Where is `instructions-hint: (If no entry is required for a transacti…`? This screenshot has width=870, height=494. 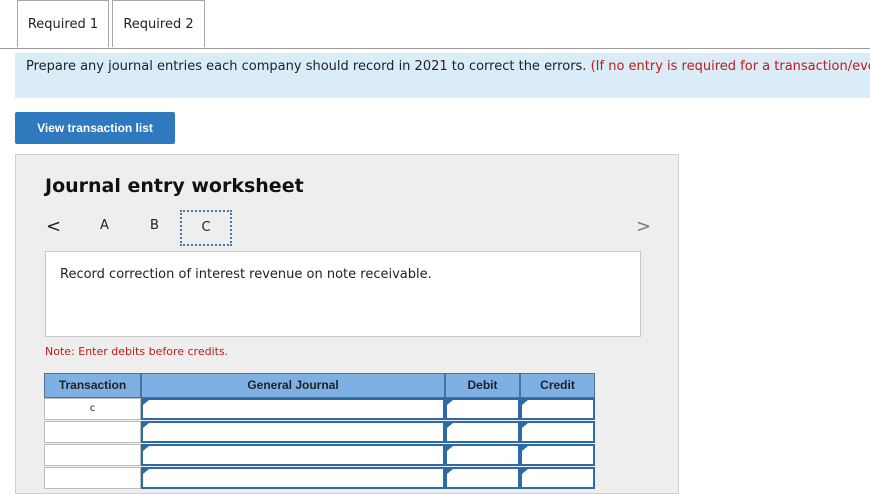 instructions-hint: (If no entry is required for a transacti… is located at coordinates (730, 66).